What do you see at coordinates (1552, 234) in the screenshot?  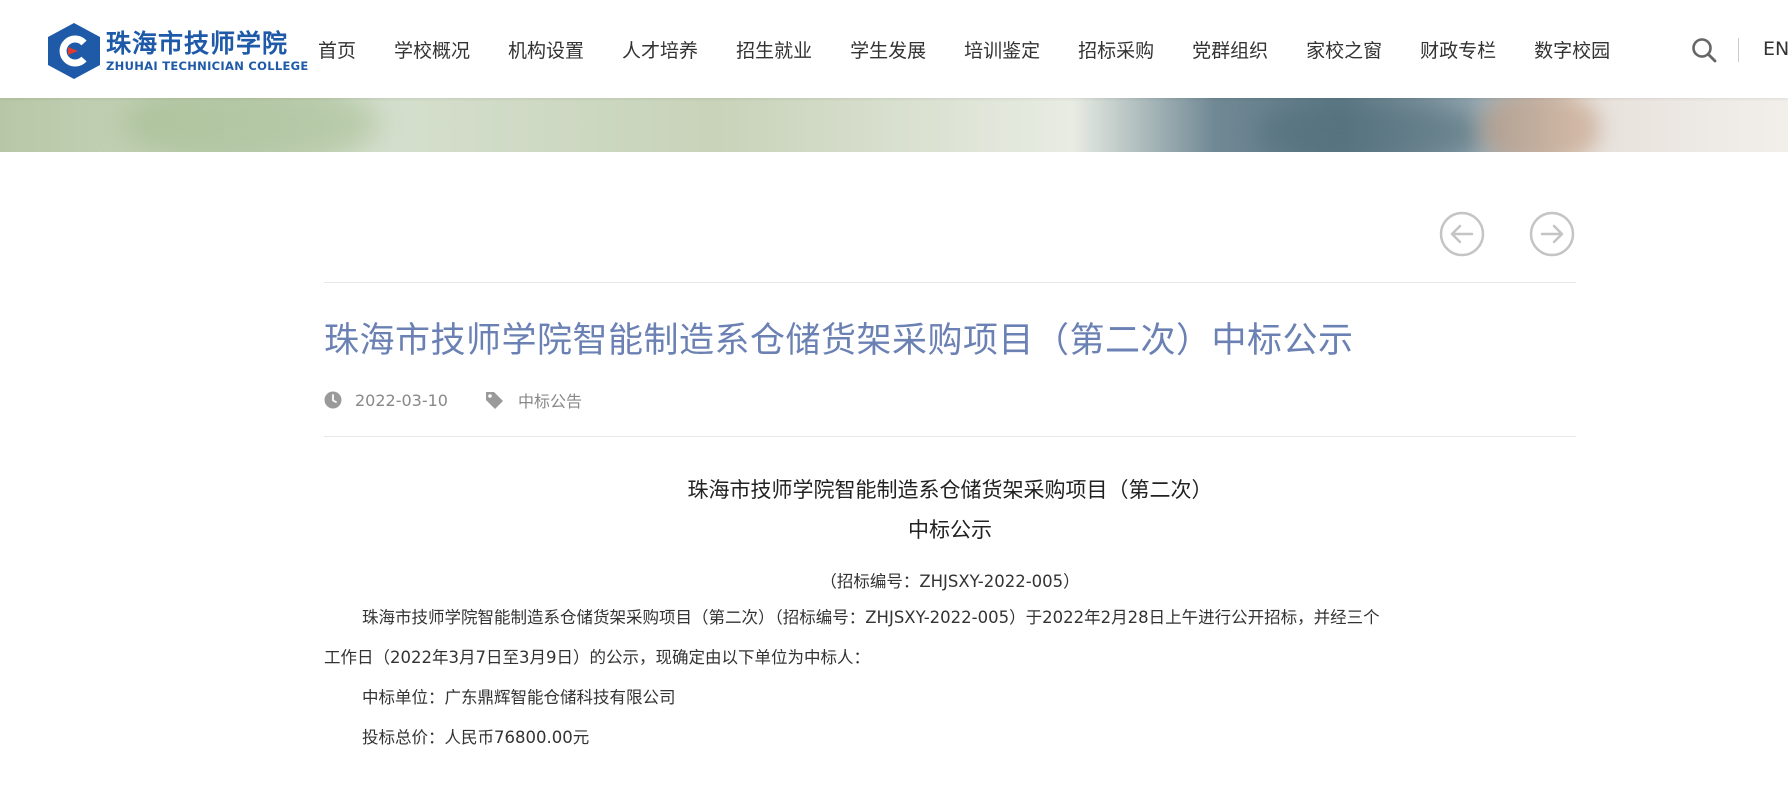 I see `next-article-icon` at bounding box center [1552, 234].